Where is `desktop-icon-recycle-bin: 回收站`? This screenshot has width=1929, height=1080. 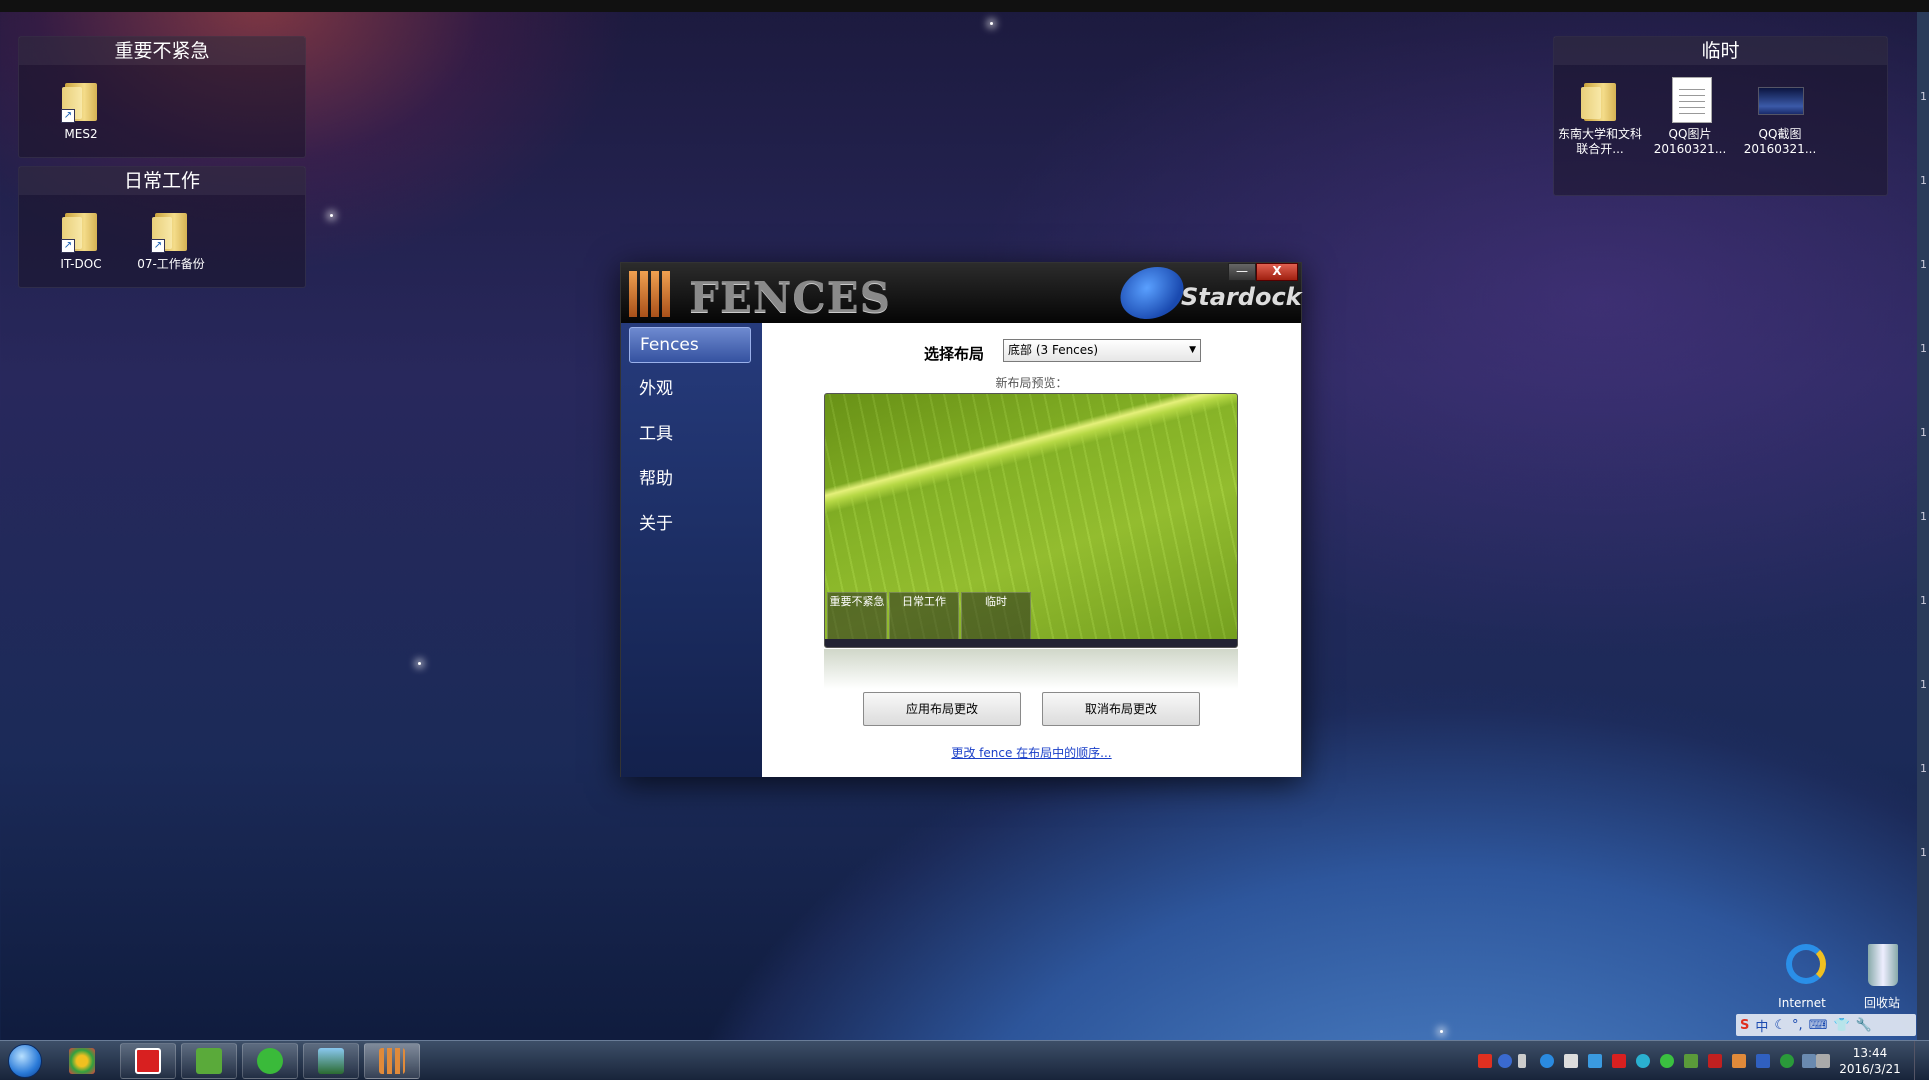 desktop-icon-recycle-bin: 回收站 is located at coordinates (1882, 977).